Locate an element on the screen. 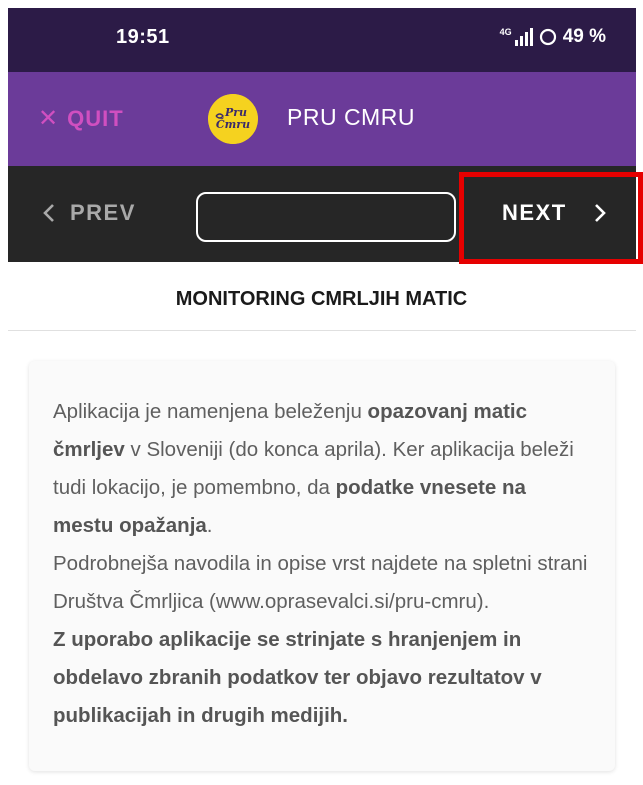 Image resolution: width=643 pixels, height=785 pixels. logo-graphic: Pru Čmru is located at coordinates (233, 119).